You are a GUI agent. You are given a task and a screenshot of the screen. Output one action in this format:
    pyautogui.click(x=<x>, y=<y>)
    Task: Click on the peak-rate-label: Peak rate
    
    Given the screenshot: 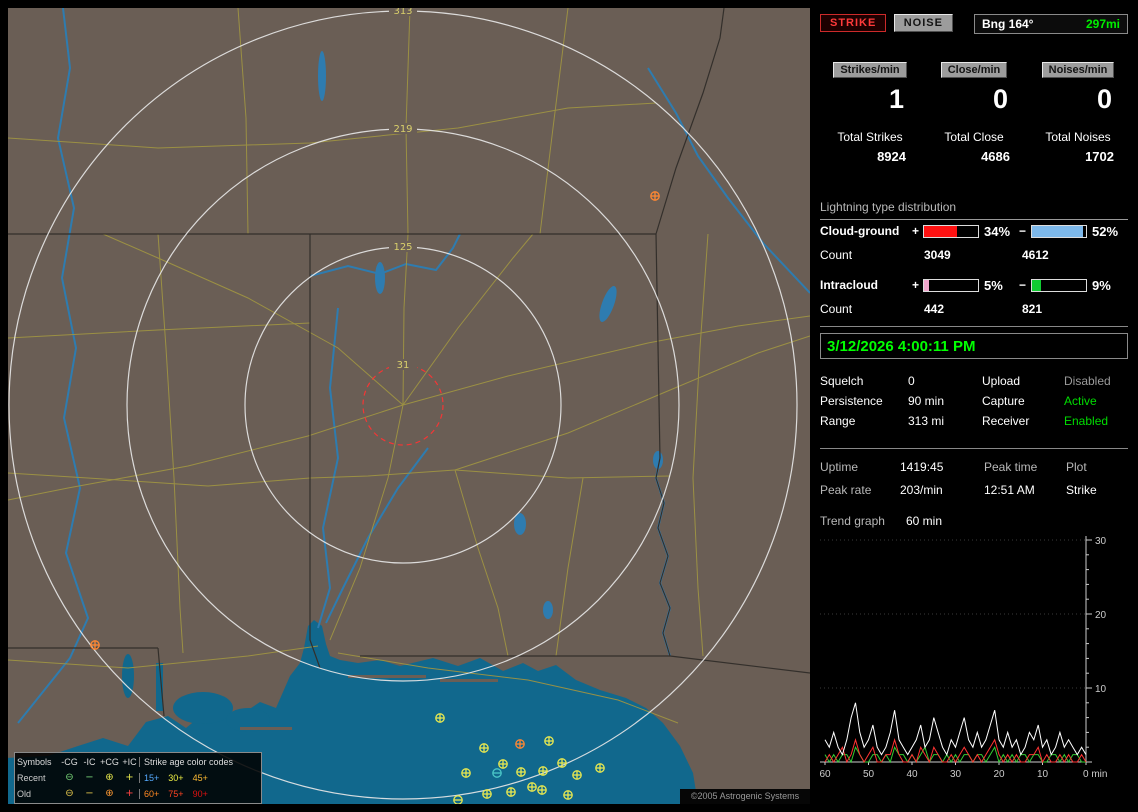 What is the action you would take?
    pyautogui.click(x=846, y=490)
    